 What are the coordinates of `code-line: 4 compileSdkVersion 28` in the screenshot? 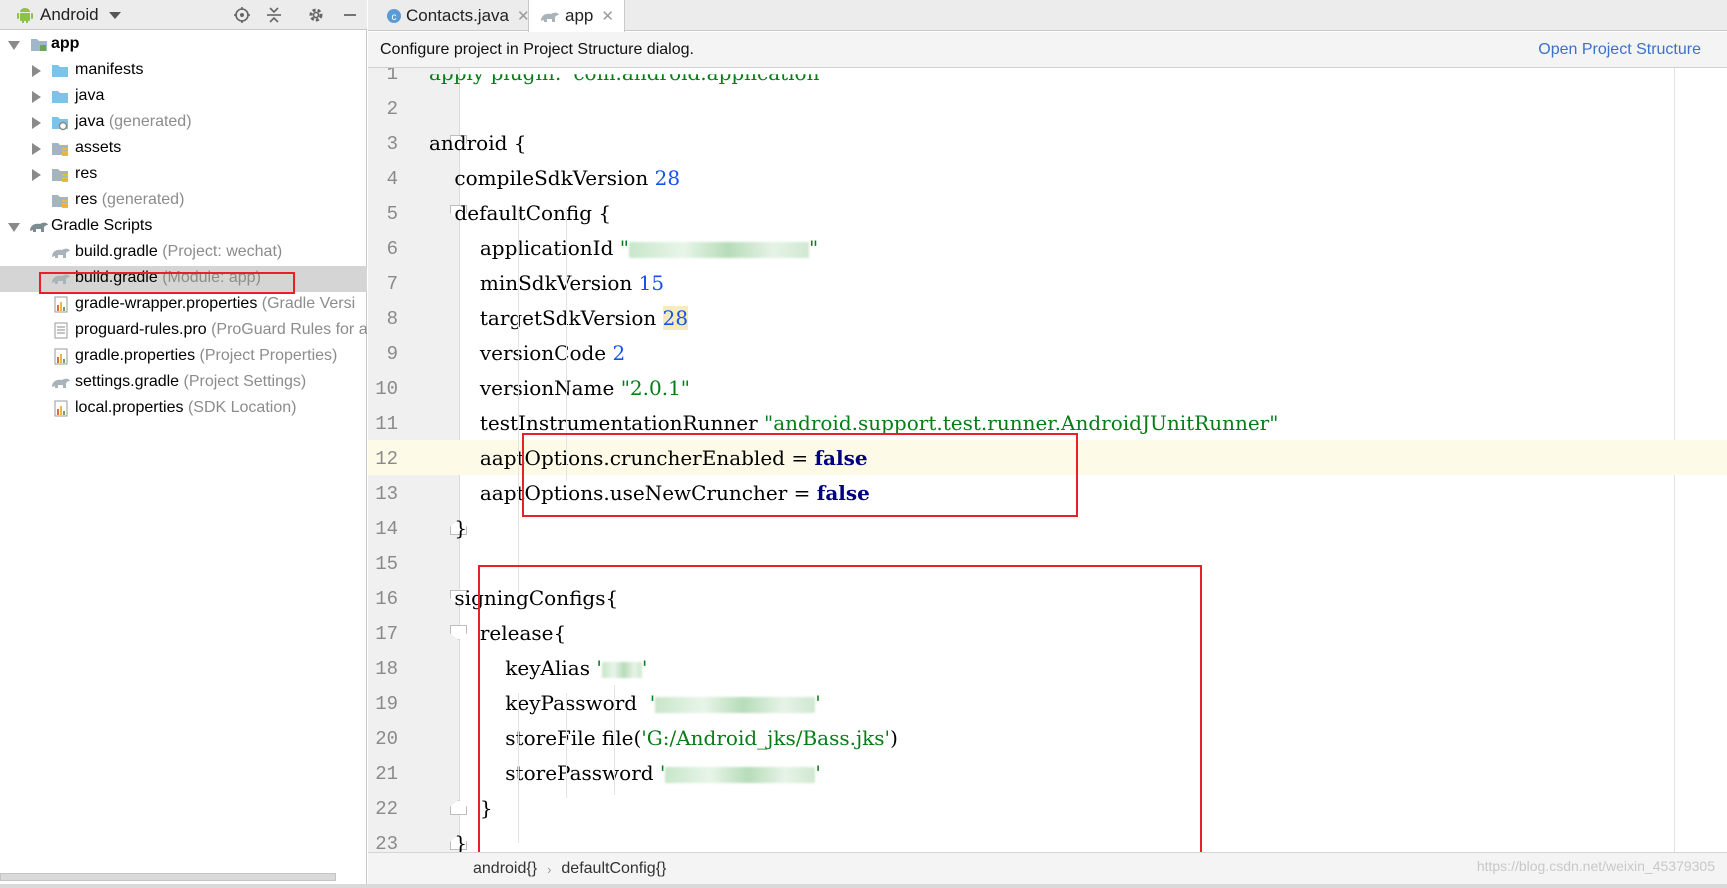 It's located at (1047, 177).